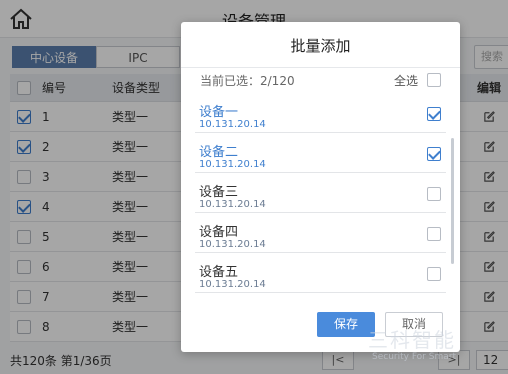 The width and height of the screenshot is (508, 374). I want to click on device-name: 设备二, so click(219, 152).